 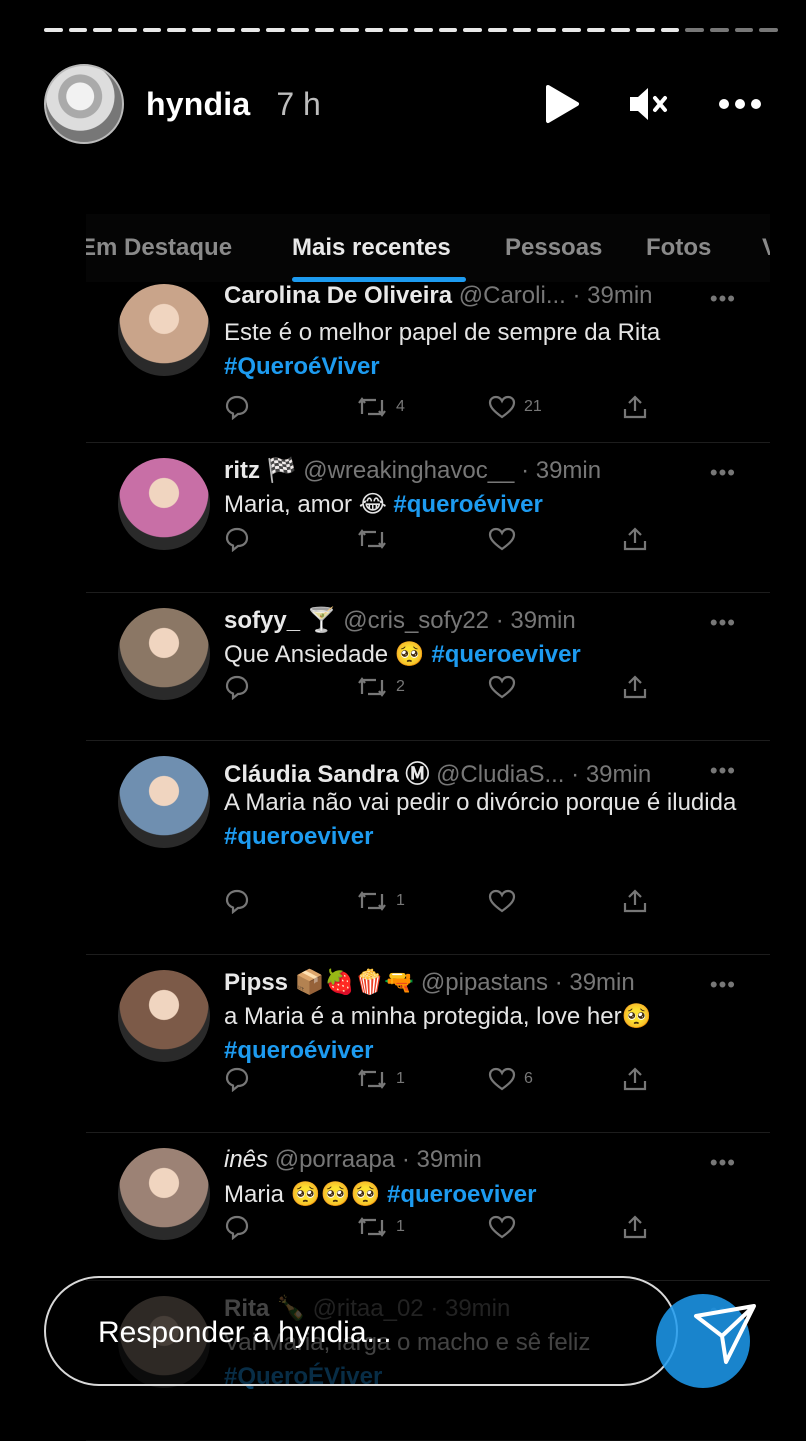 I want to click on author-name: sofyy_ 🍸, so click(x=280, y=620).